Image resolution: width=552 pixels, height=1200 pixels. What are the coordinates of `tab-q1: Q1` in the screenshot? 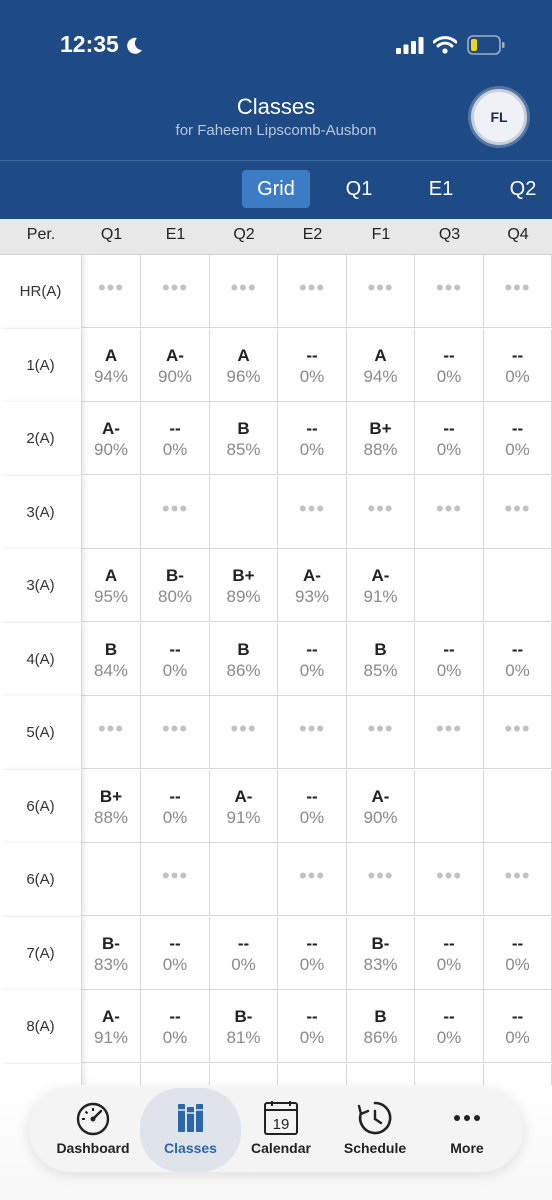 It's located at (359, 189).